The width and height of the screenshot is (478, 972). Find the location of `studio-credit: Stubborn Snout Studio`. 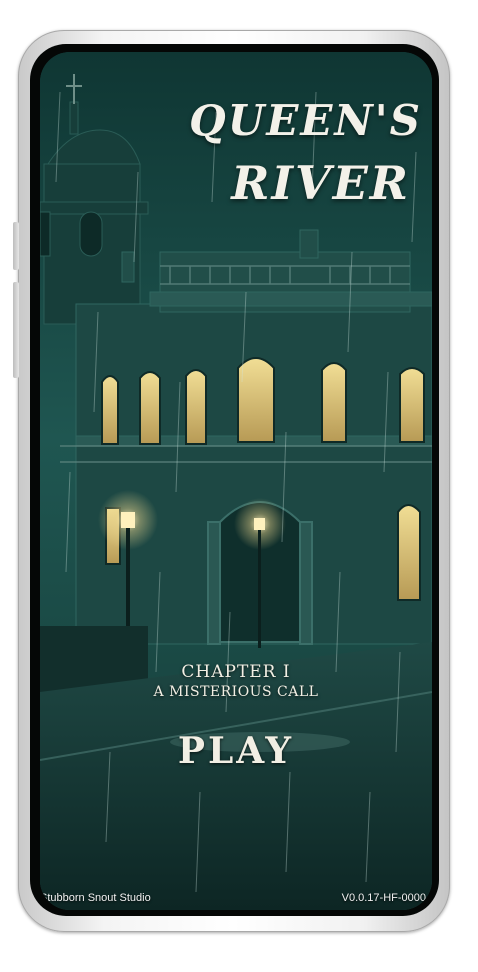

studio-credit: Stubborn Snout Studio is located at coordinates (95, 898).